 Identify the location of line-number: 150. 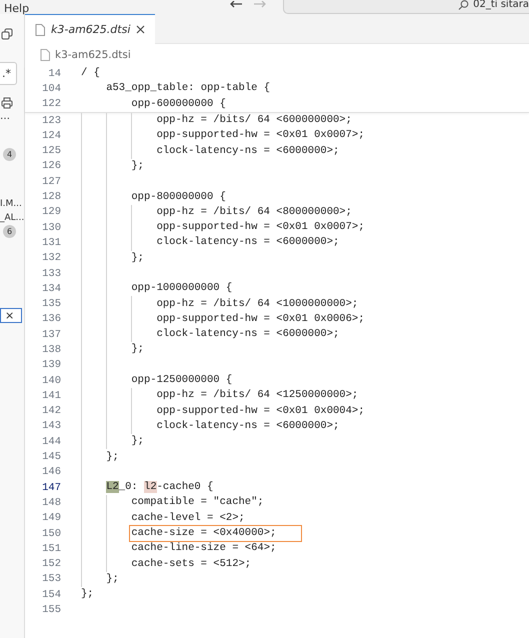
(51, 534).